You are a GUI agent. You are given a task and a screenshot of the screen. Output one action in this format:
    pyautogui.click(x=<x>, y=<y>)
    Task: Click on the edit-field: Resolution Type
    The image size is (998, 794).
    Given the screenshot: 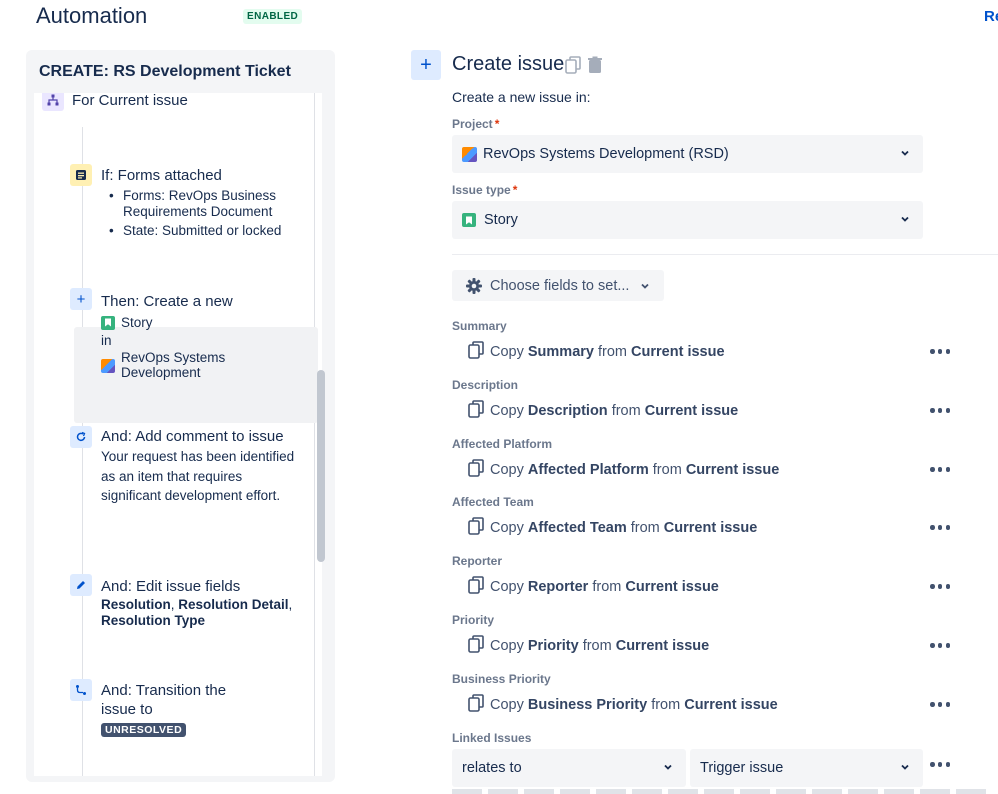 What is the action you would take?
    pyautogui.click(x=153, y=620)
    